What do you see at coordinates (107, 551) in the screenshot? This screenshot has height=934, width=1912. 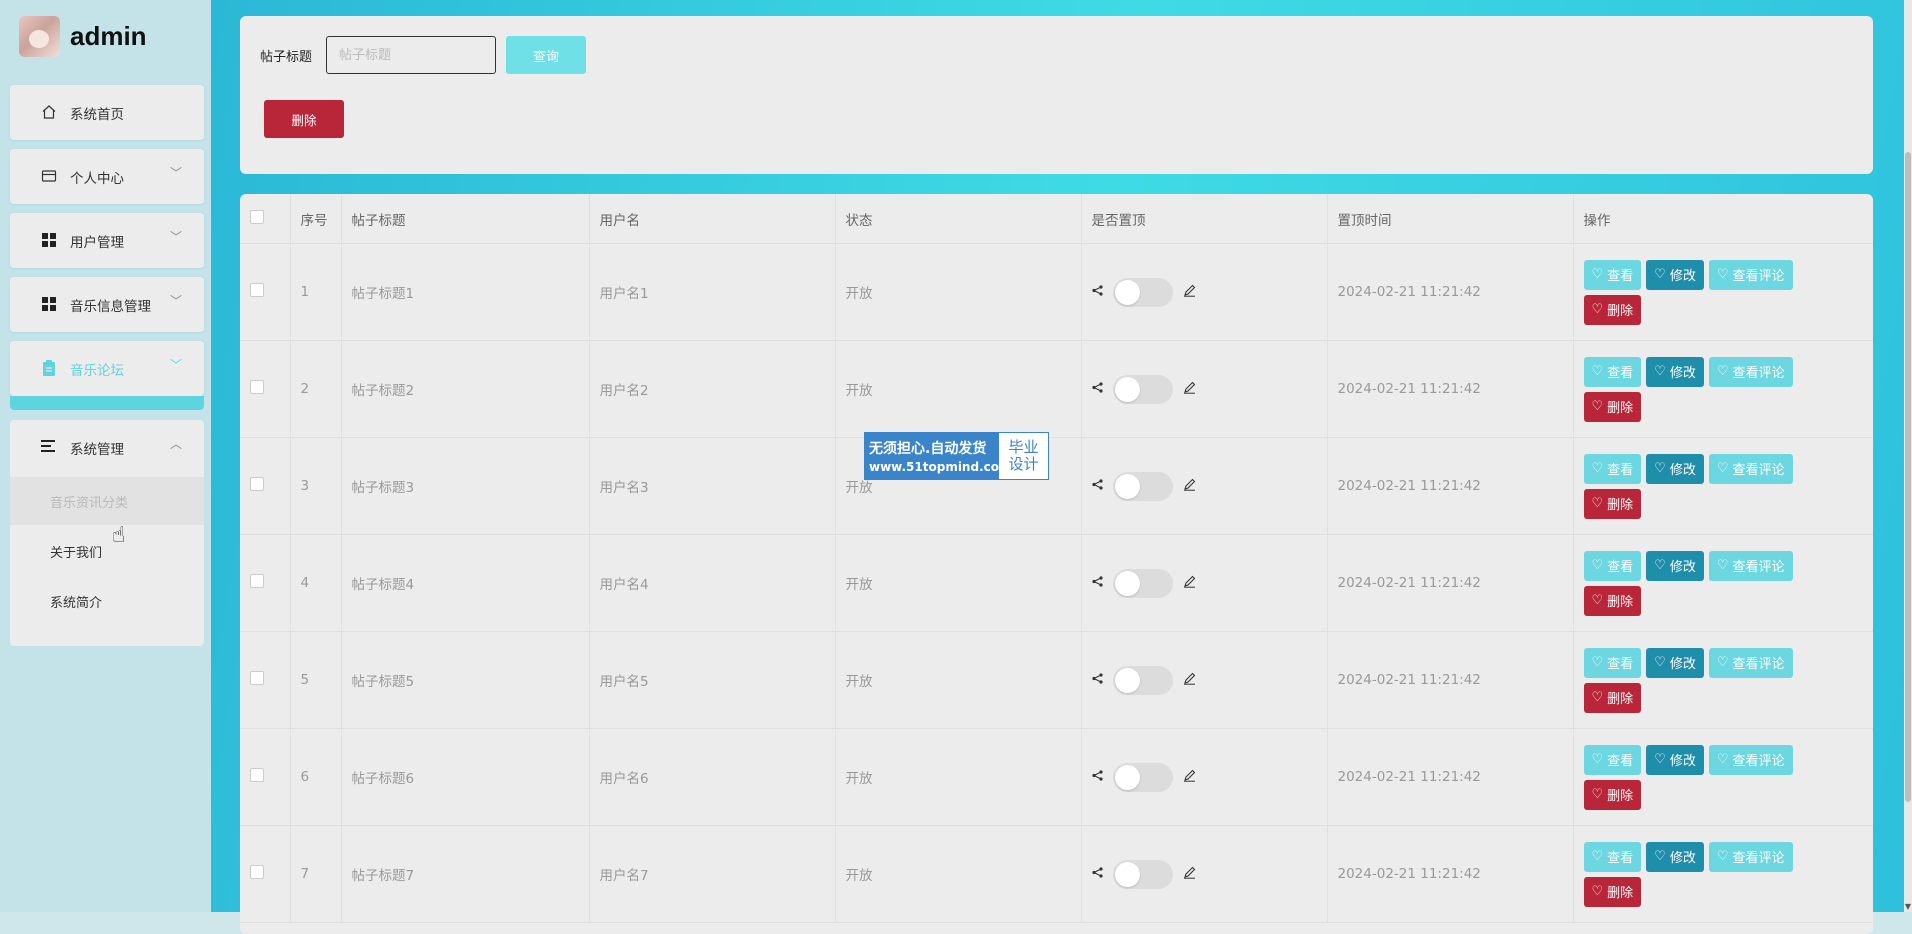 I see `submenu-item-about: 关于我们` at bounding box center [107, 551].